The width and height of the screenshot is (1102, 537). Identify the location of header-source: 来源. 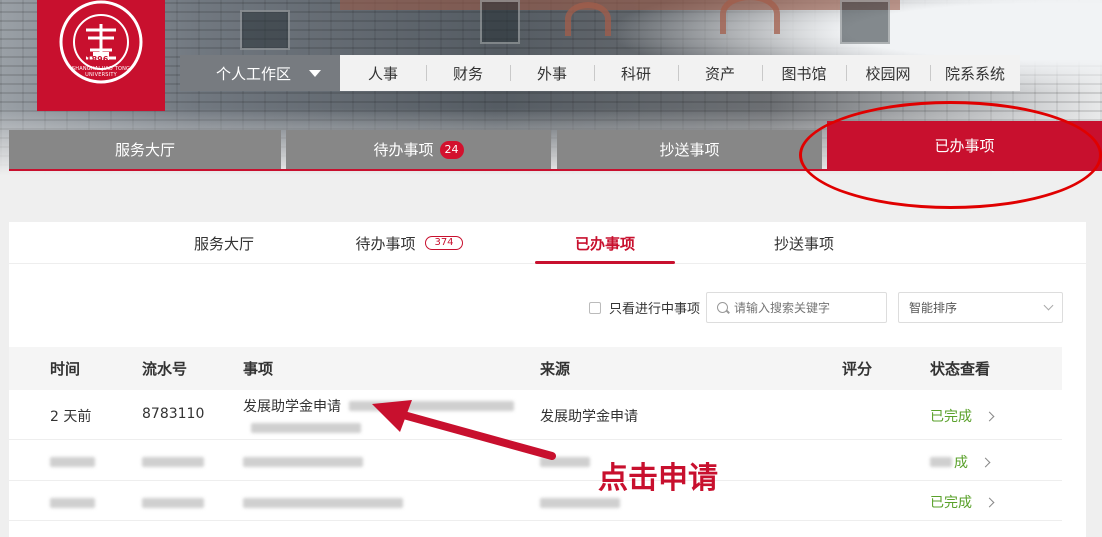
(555, 369).